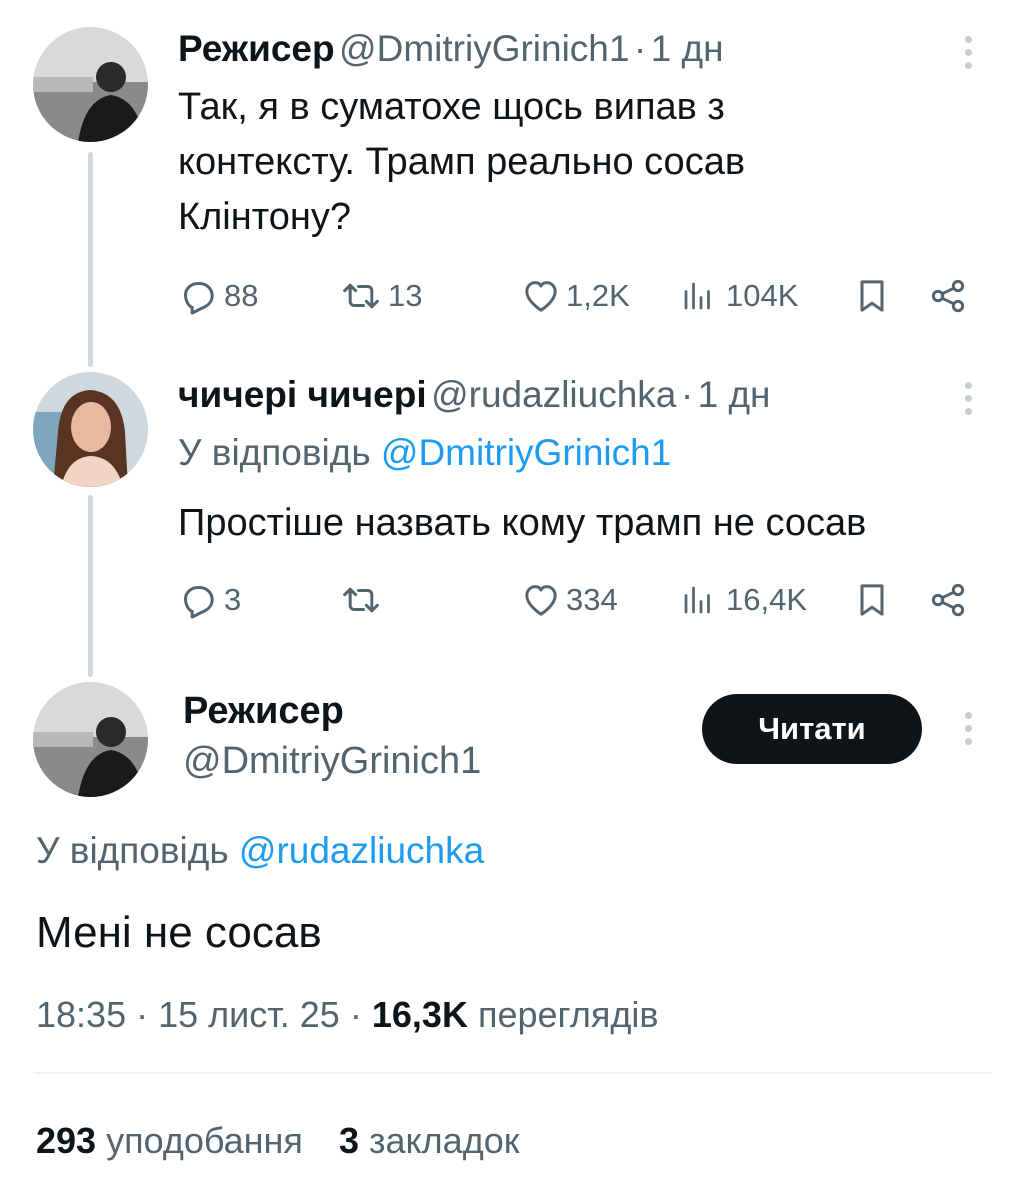 This screenshot has width=1025, height=1200. I want to click on views-count: 104K, so click(762, 295).